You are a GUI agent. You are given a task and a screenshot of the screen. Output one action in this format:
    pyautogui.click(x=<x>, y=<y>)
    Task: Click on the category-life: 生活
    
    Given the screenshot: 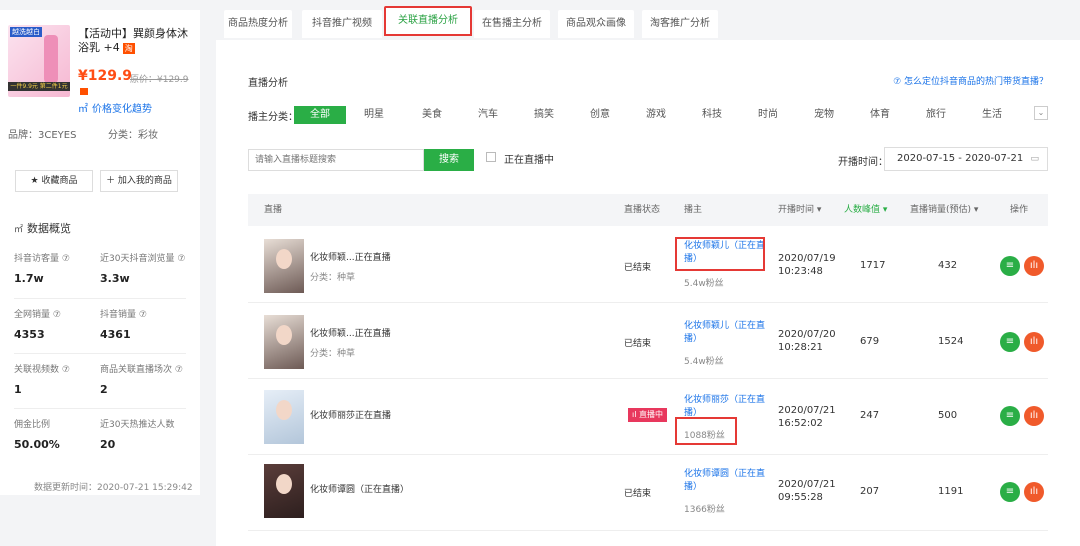 What is the action you would take?
    pyautogui.click(x=992, y=115)
    